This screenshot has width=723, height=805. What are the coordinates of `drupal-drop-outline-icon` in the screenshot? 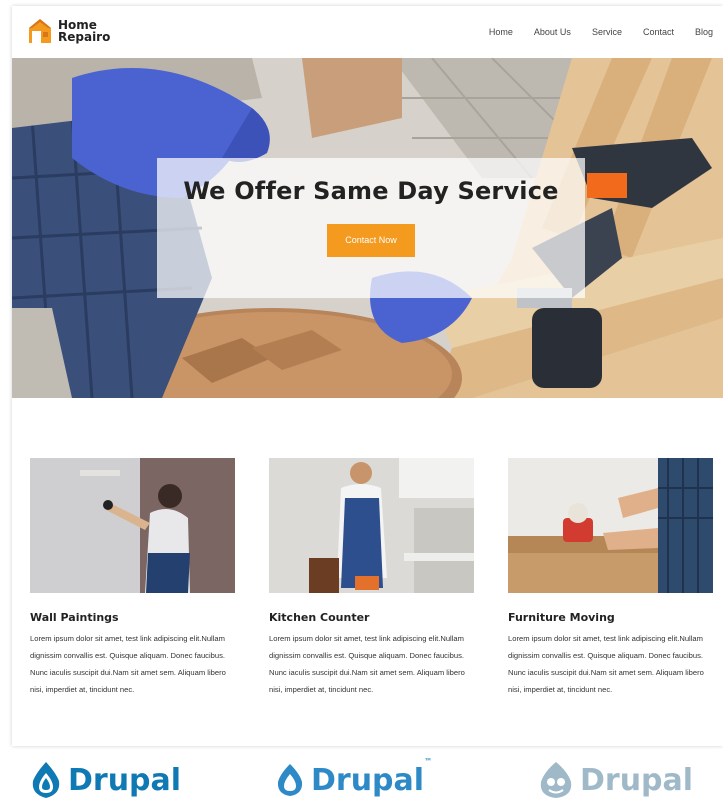 It's located at (290, 780).